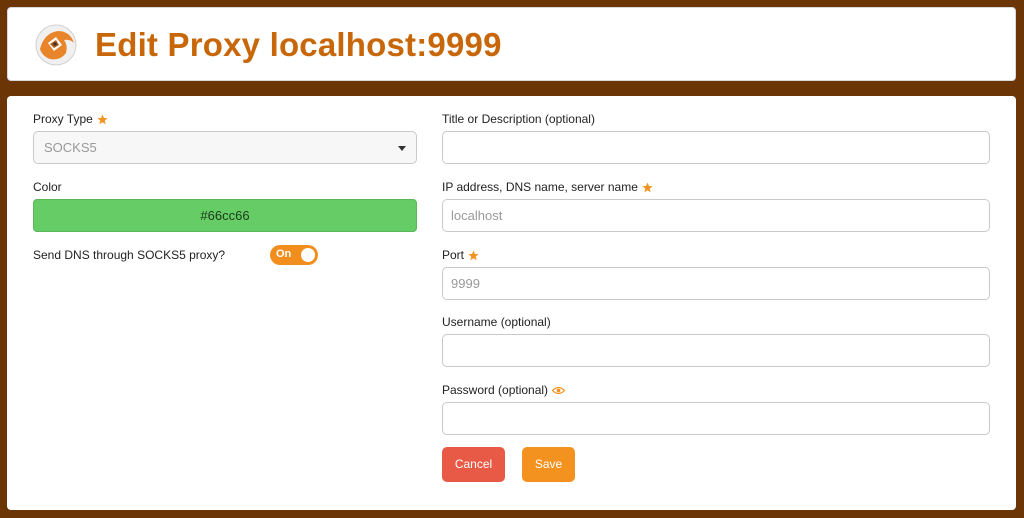  I want to click on port-label: Port, so click(460, 255).